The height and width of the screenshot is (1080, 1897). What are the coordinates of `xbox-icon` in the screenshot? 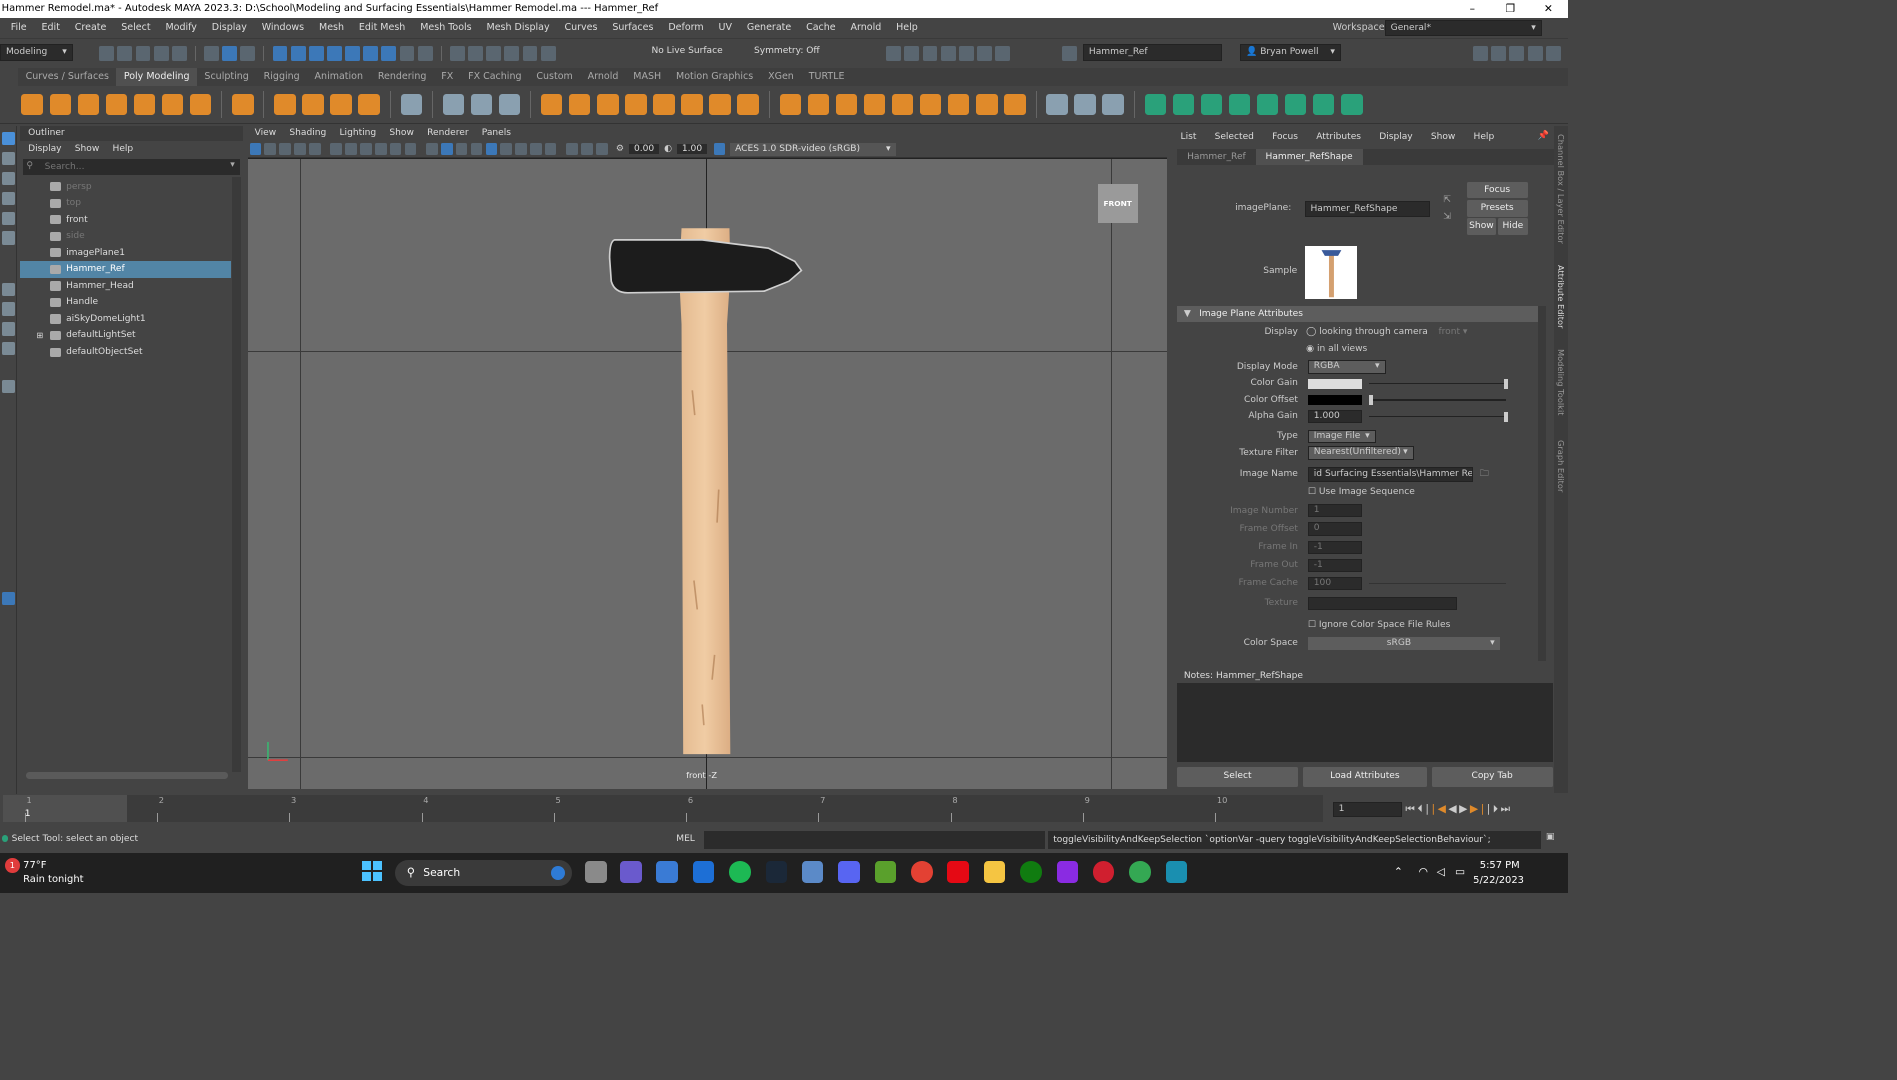 It's located at (1031, 872).